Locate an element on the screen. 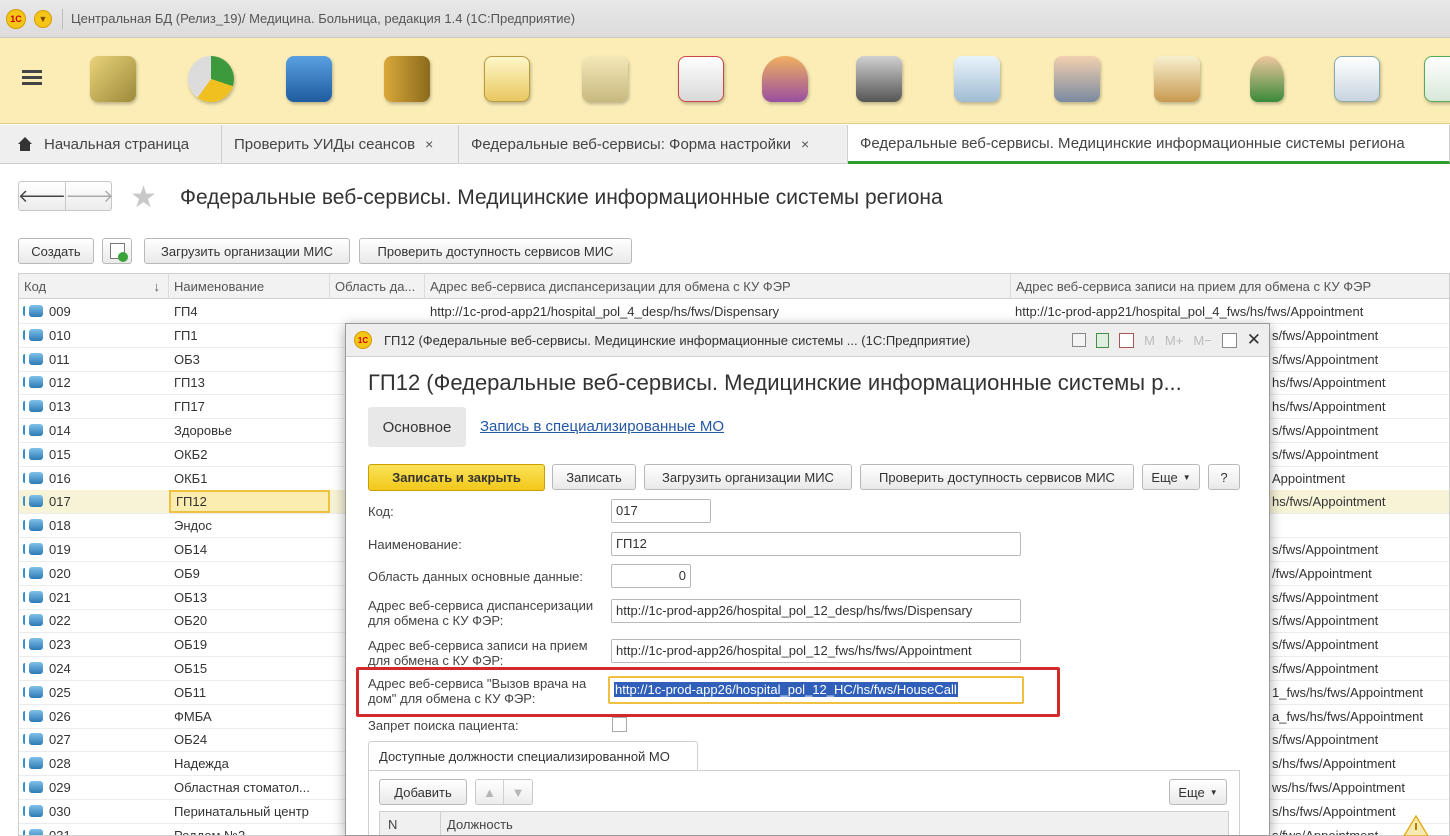 The height and width of the screenshot is (836, 1450). help-button: ? is located at coordinates (1224, 477).